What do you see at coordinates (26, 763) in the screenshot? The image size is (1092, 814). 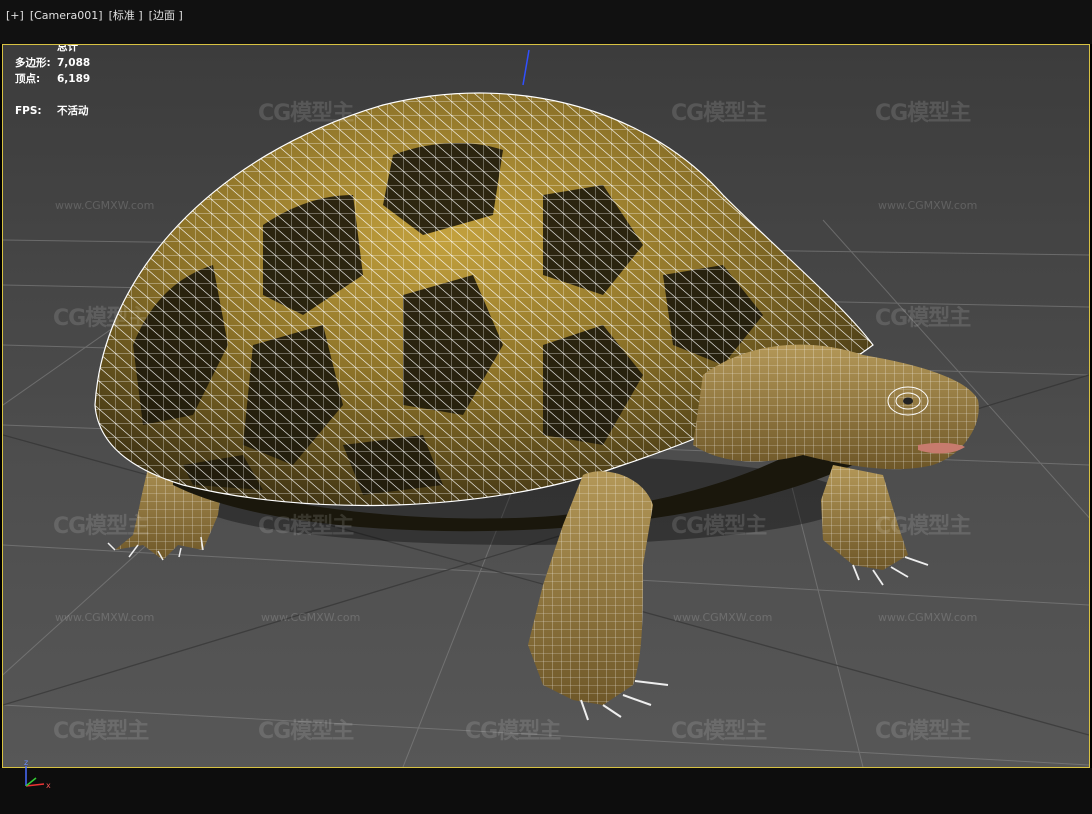 I see `gizmo-z-label: z` at bounding box center [26, 763].